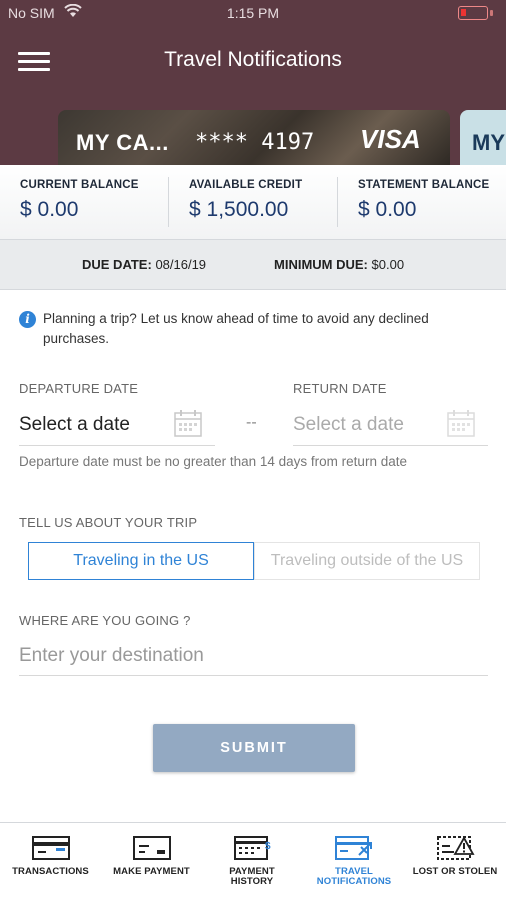  Describe the element at coordinates (340, 388) in the screenshot. I see `return-date-label: RETURN DATE` at that location.